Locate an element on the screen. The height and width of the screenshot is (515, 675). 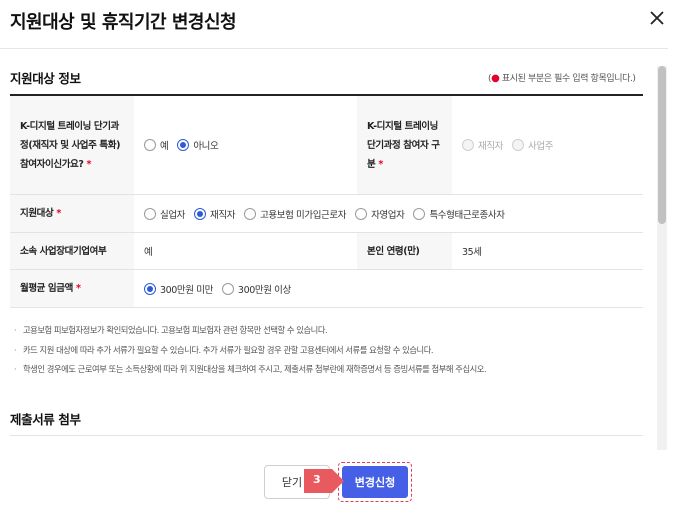
table-row: 지원대상 * 실업자 재직자 고용보험 미가입근로자 자영업자 특수형태근로종사자 is located at coordinates (326, 214).